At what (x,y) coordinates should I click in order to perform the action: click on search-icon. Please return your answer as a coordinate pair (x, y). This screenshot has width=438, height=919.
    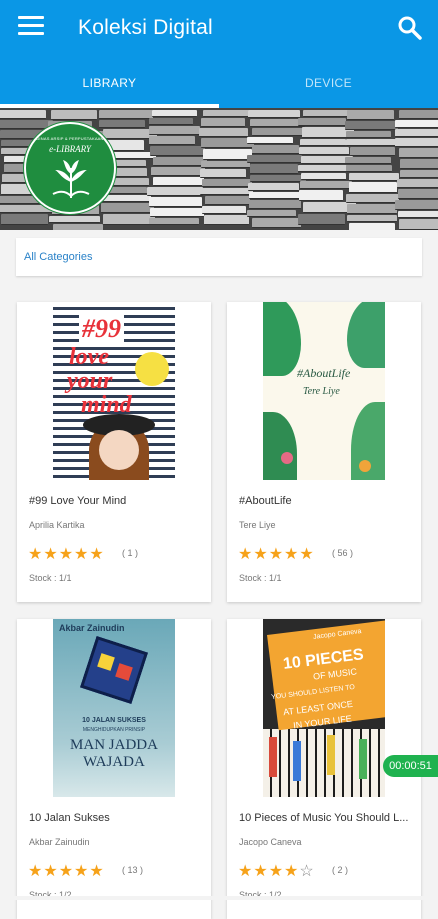
    Looking at the image, I should click on (410, 28).